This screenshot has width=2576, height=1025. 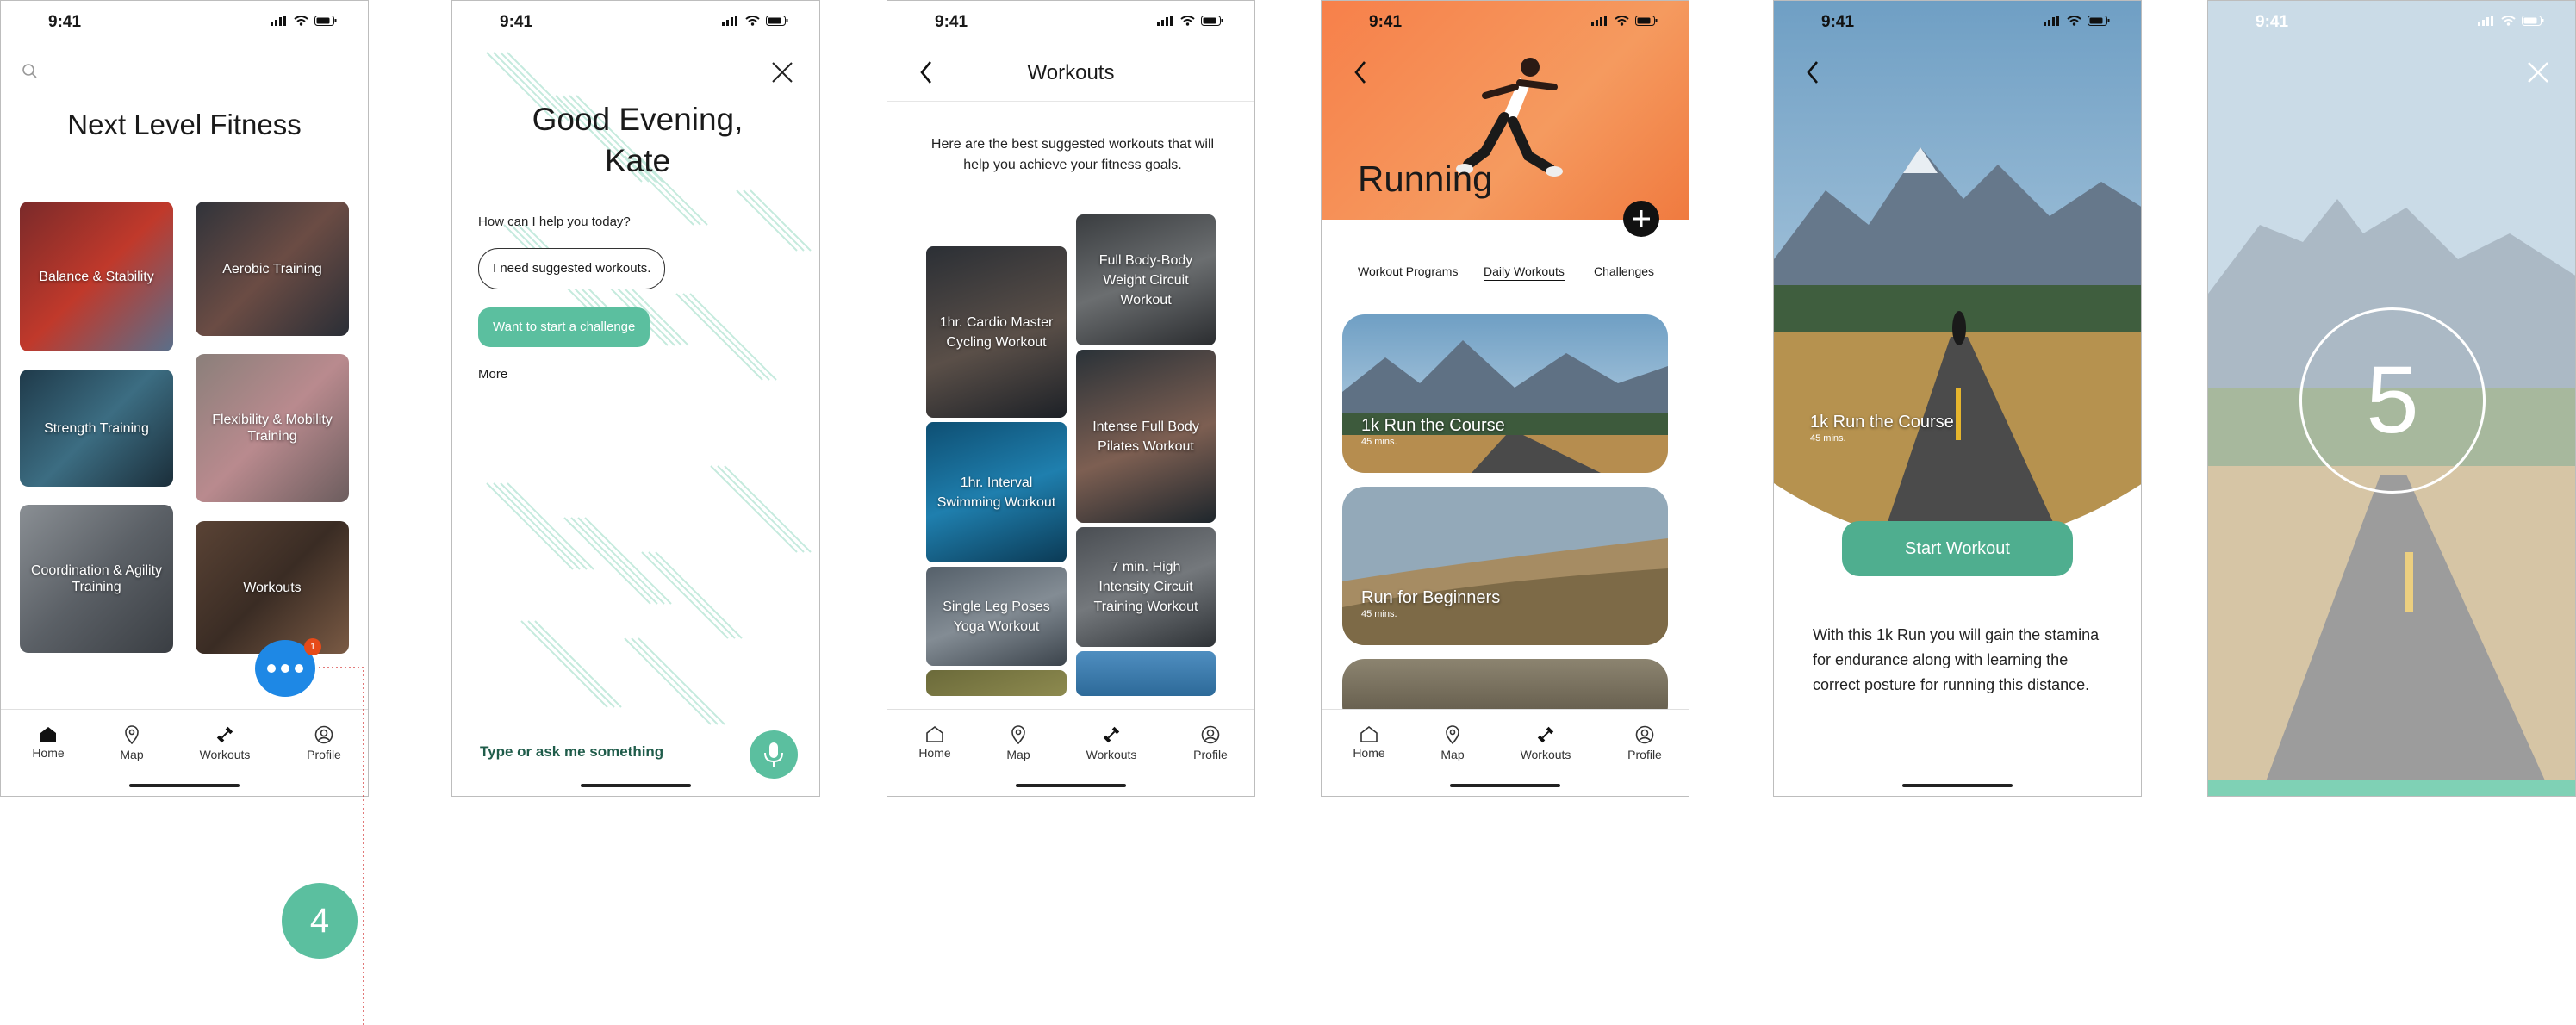 What do you see at coordinates (1071, 72) in the screenshot?
I see `page-title: Workouts` at bounding box center [1071, 72].